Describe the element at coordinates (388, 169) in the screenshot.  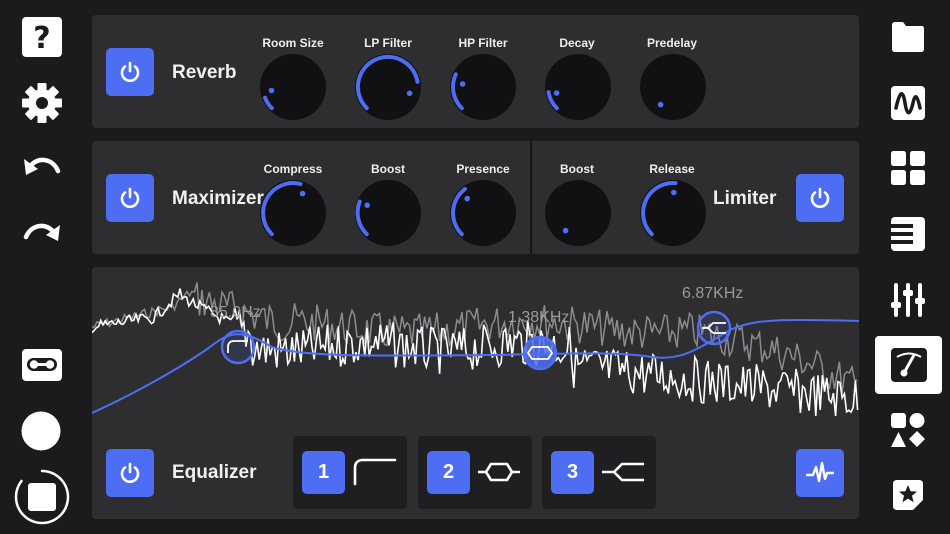
I see `boost-label: Boost` at that location.